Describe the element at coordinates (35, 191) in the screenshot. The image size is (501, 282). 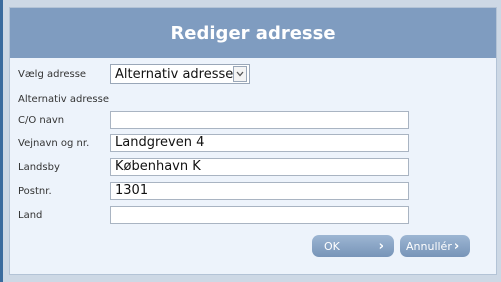
I see `postcode-label: Postnr.` at that location.